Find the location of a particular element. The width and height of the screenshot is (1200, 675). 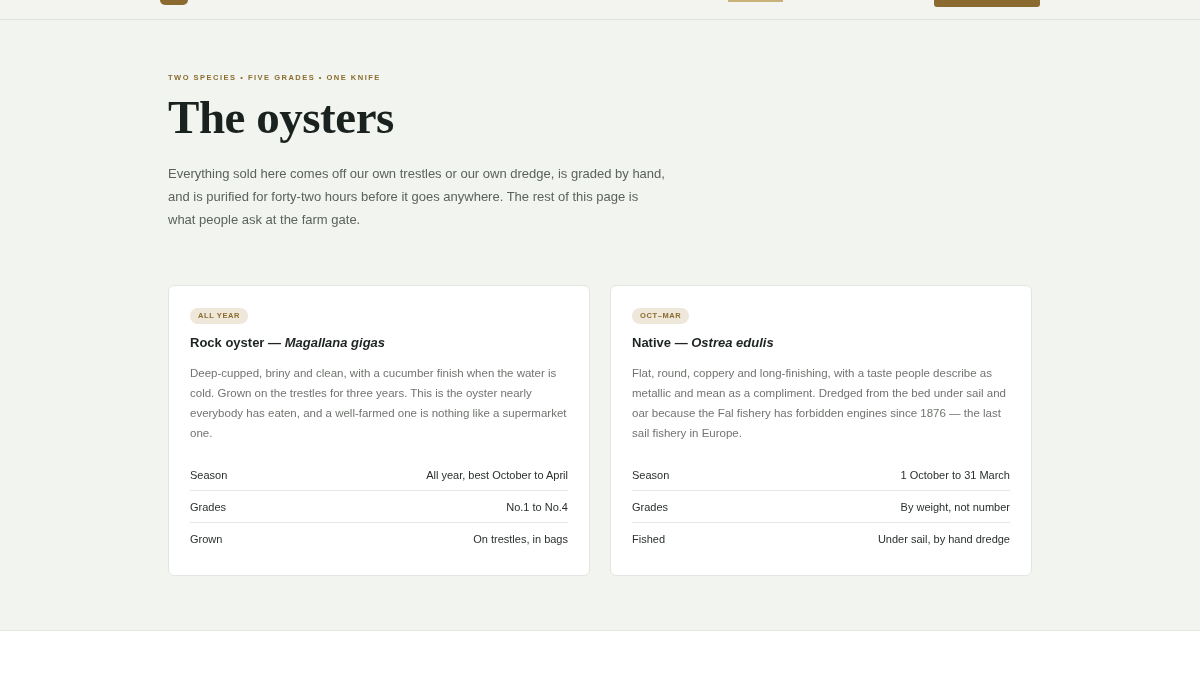

spec-value: 1 October to 31 March is located at coordinates (955, 475).